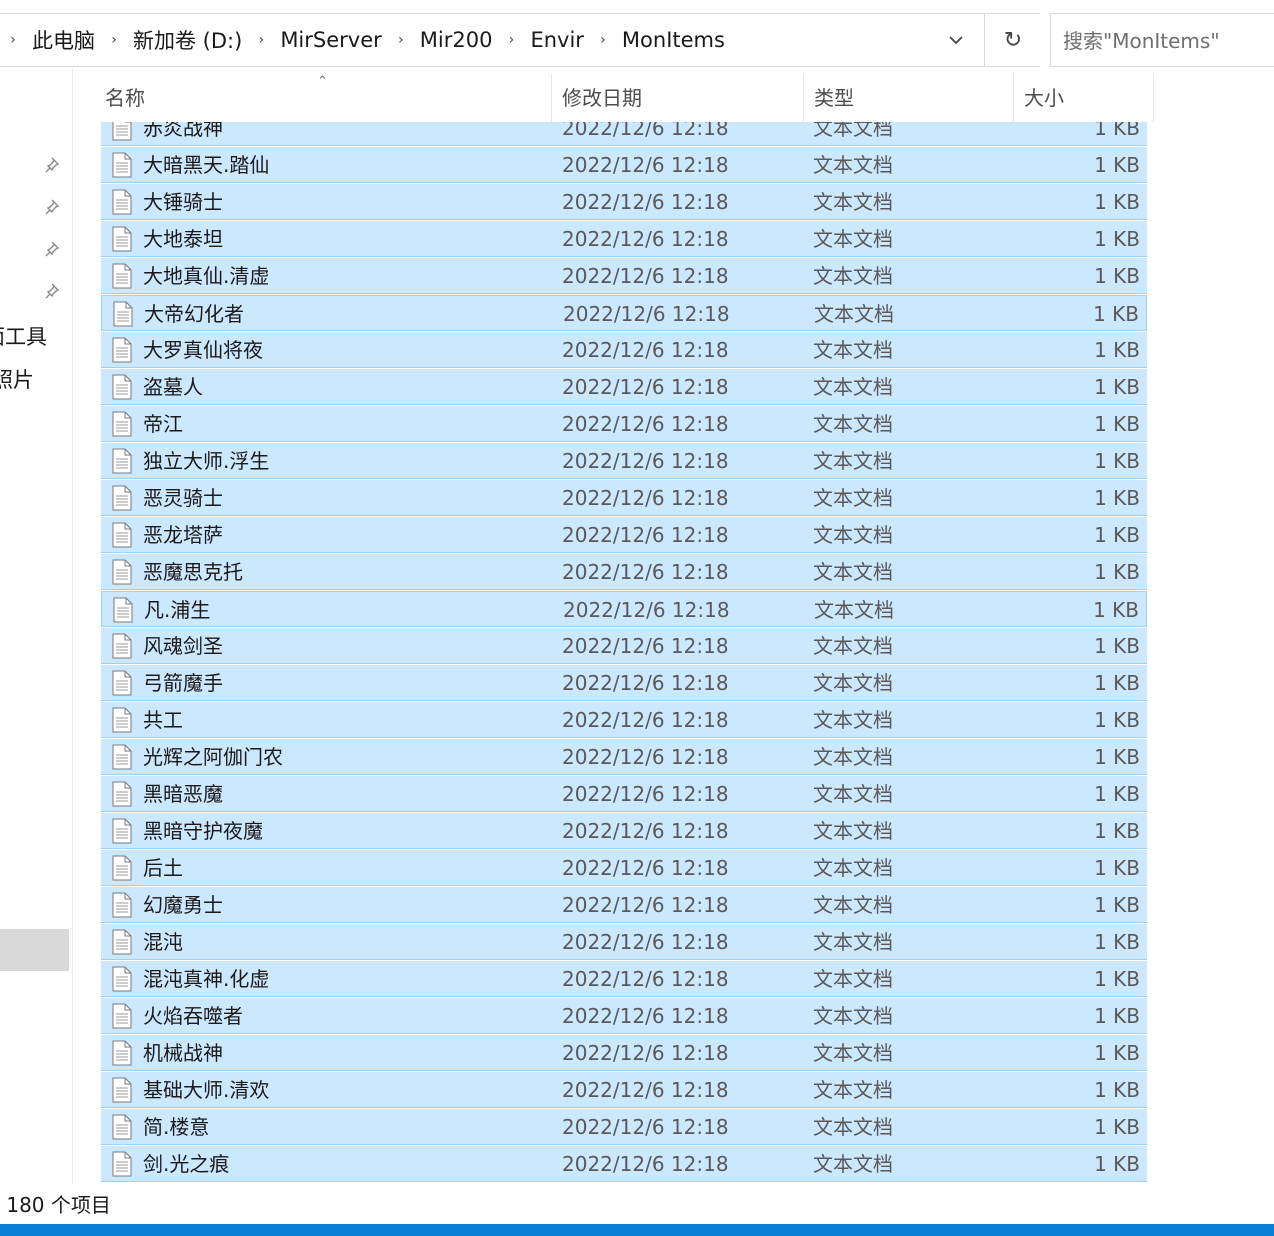 This screenshot has width=1274, height=1236. Describe the element at coordinates (624, 239) in the screenshot. I see `file-row: 大地泰坦 2022/12/6 12:18 文本文档 1 KB` at that location.